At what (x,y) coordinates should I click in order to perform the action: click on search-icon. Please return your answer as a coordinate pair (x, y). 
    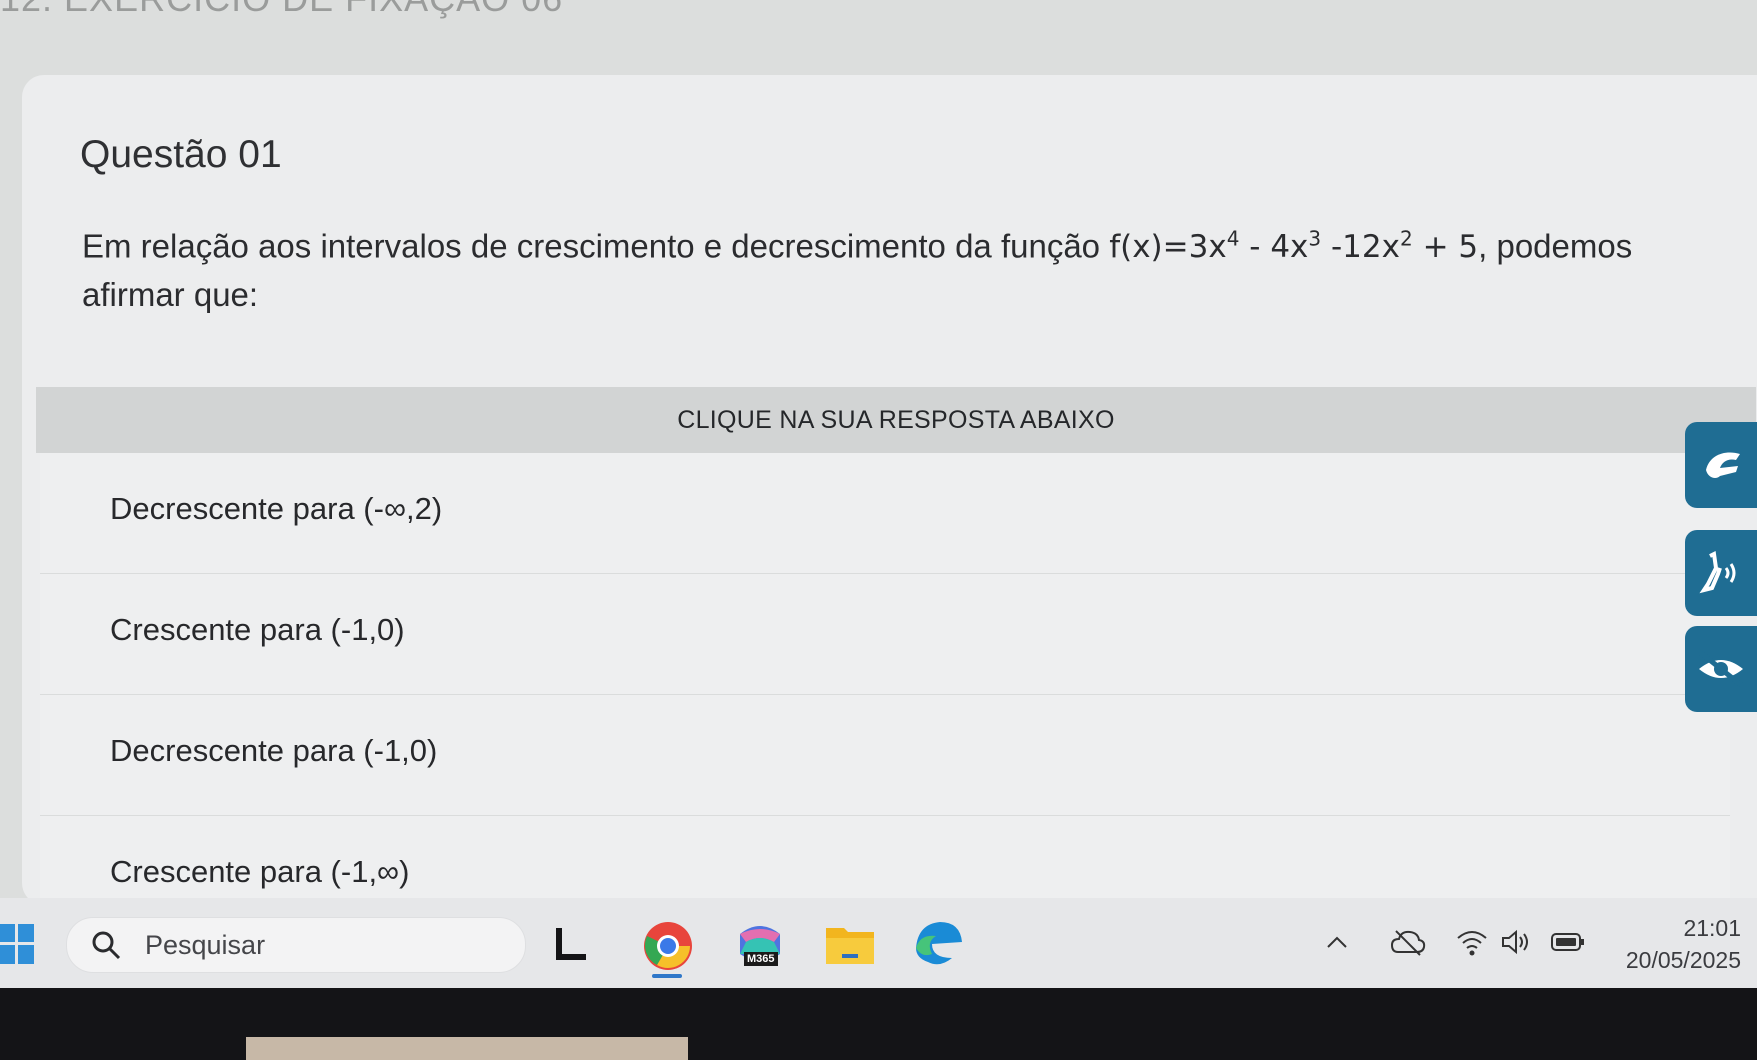
    Looking at the image, I should click on (106, 945).